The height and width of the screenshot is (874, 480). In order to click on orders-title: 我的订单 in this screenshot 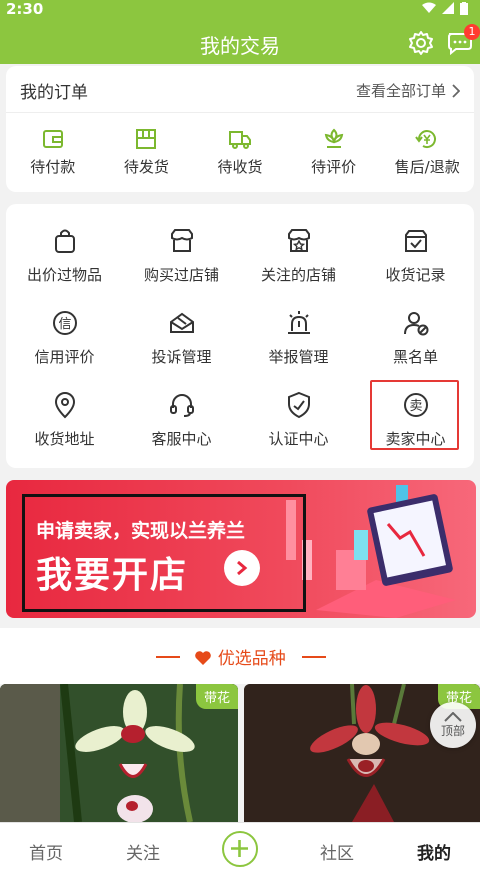, I will do `click(54, 93)`.